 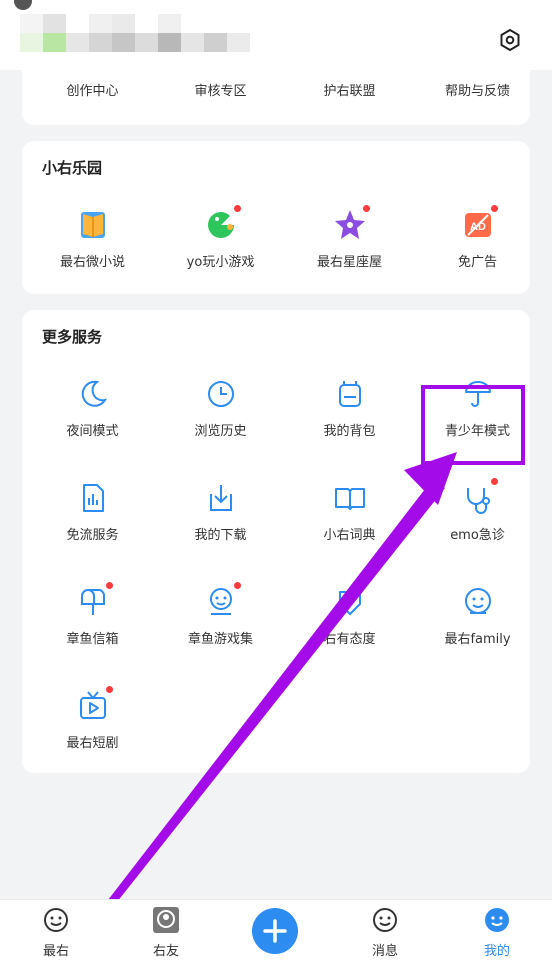 I want to click on game-collection-icon, so click(x=222, y=601).